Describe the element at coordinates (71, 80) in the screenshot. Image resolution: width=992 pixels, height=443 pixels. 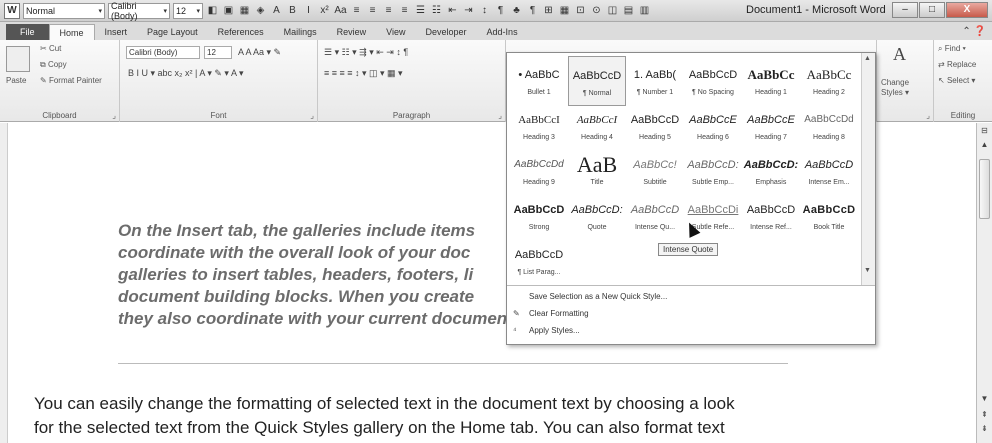
I see `format-painter-button: ✎ Format Painter` at that location.